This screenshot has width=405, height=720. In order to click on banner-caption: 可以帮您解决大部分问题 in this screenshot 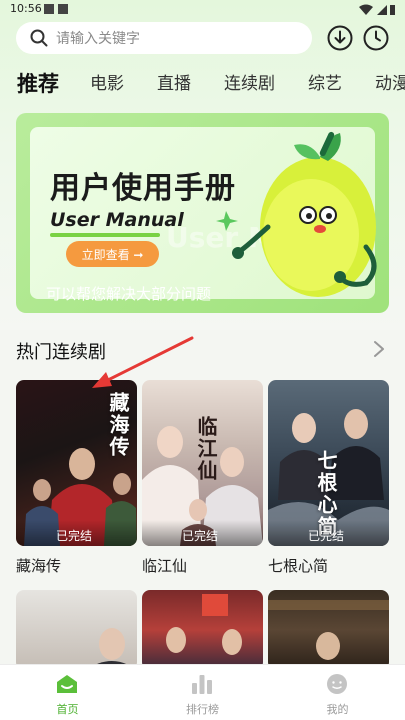, I will do `click(129, 294)`.